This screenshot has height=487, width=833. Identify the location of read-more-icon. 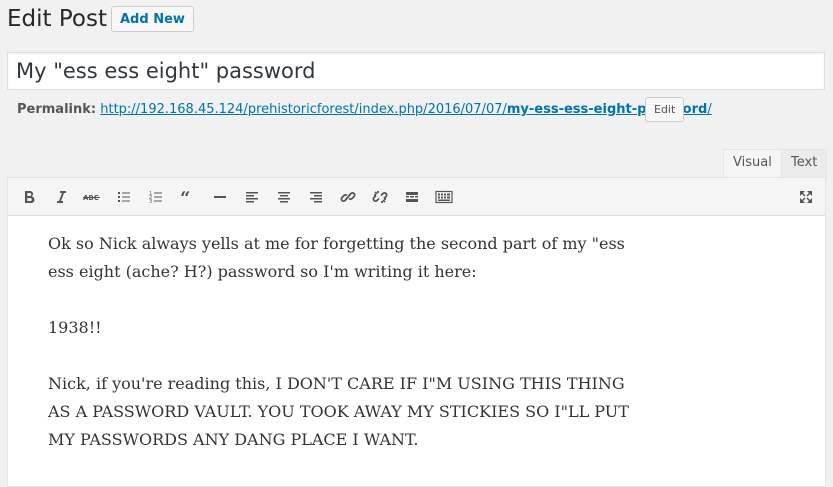
(412, 197).